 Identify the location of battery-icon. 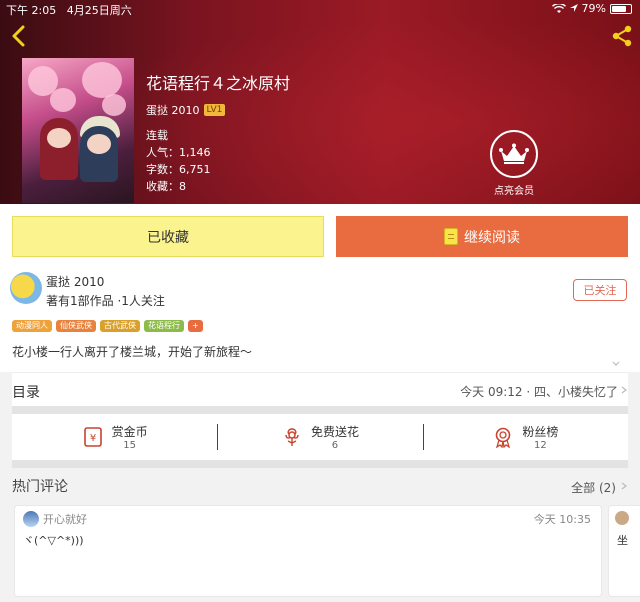
(621, 8).